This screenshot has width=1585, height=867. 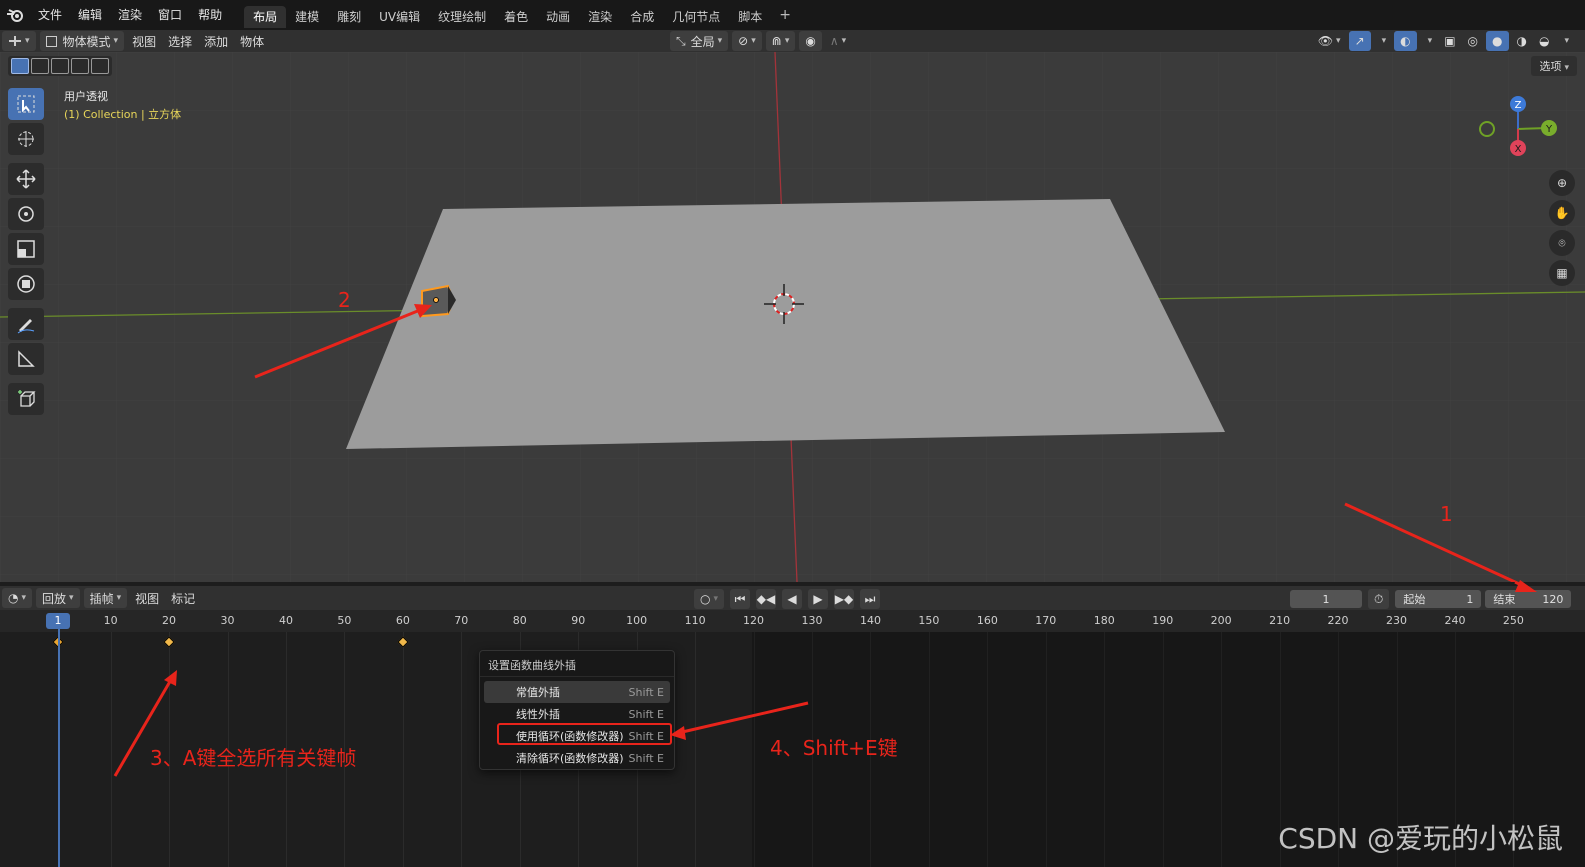 What do you see at coordinates (577, 692) in the screenshot?
I see `menu-item-constant-extrapolation: 常值外插 Shift E` at bounding box center [577, 692].